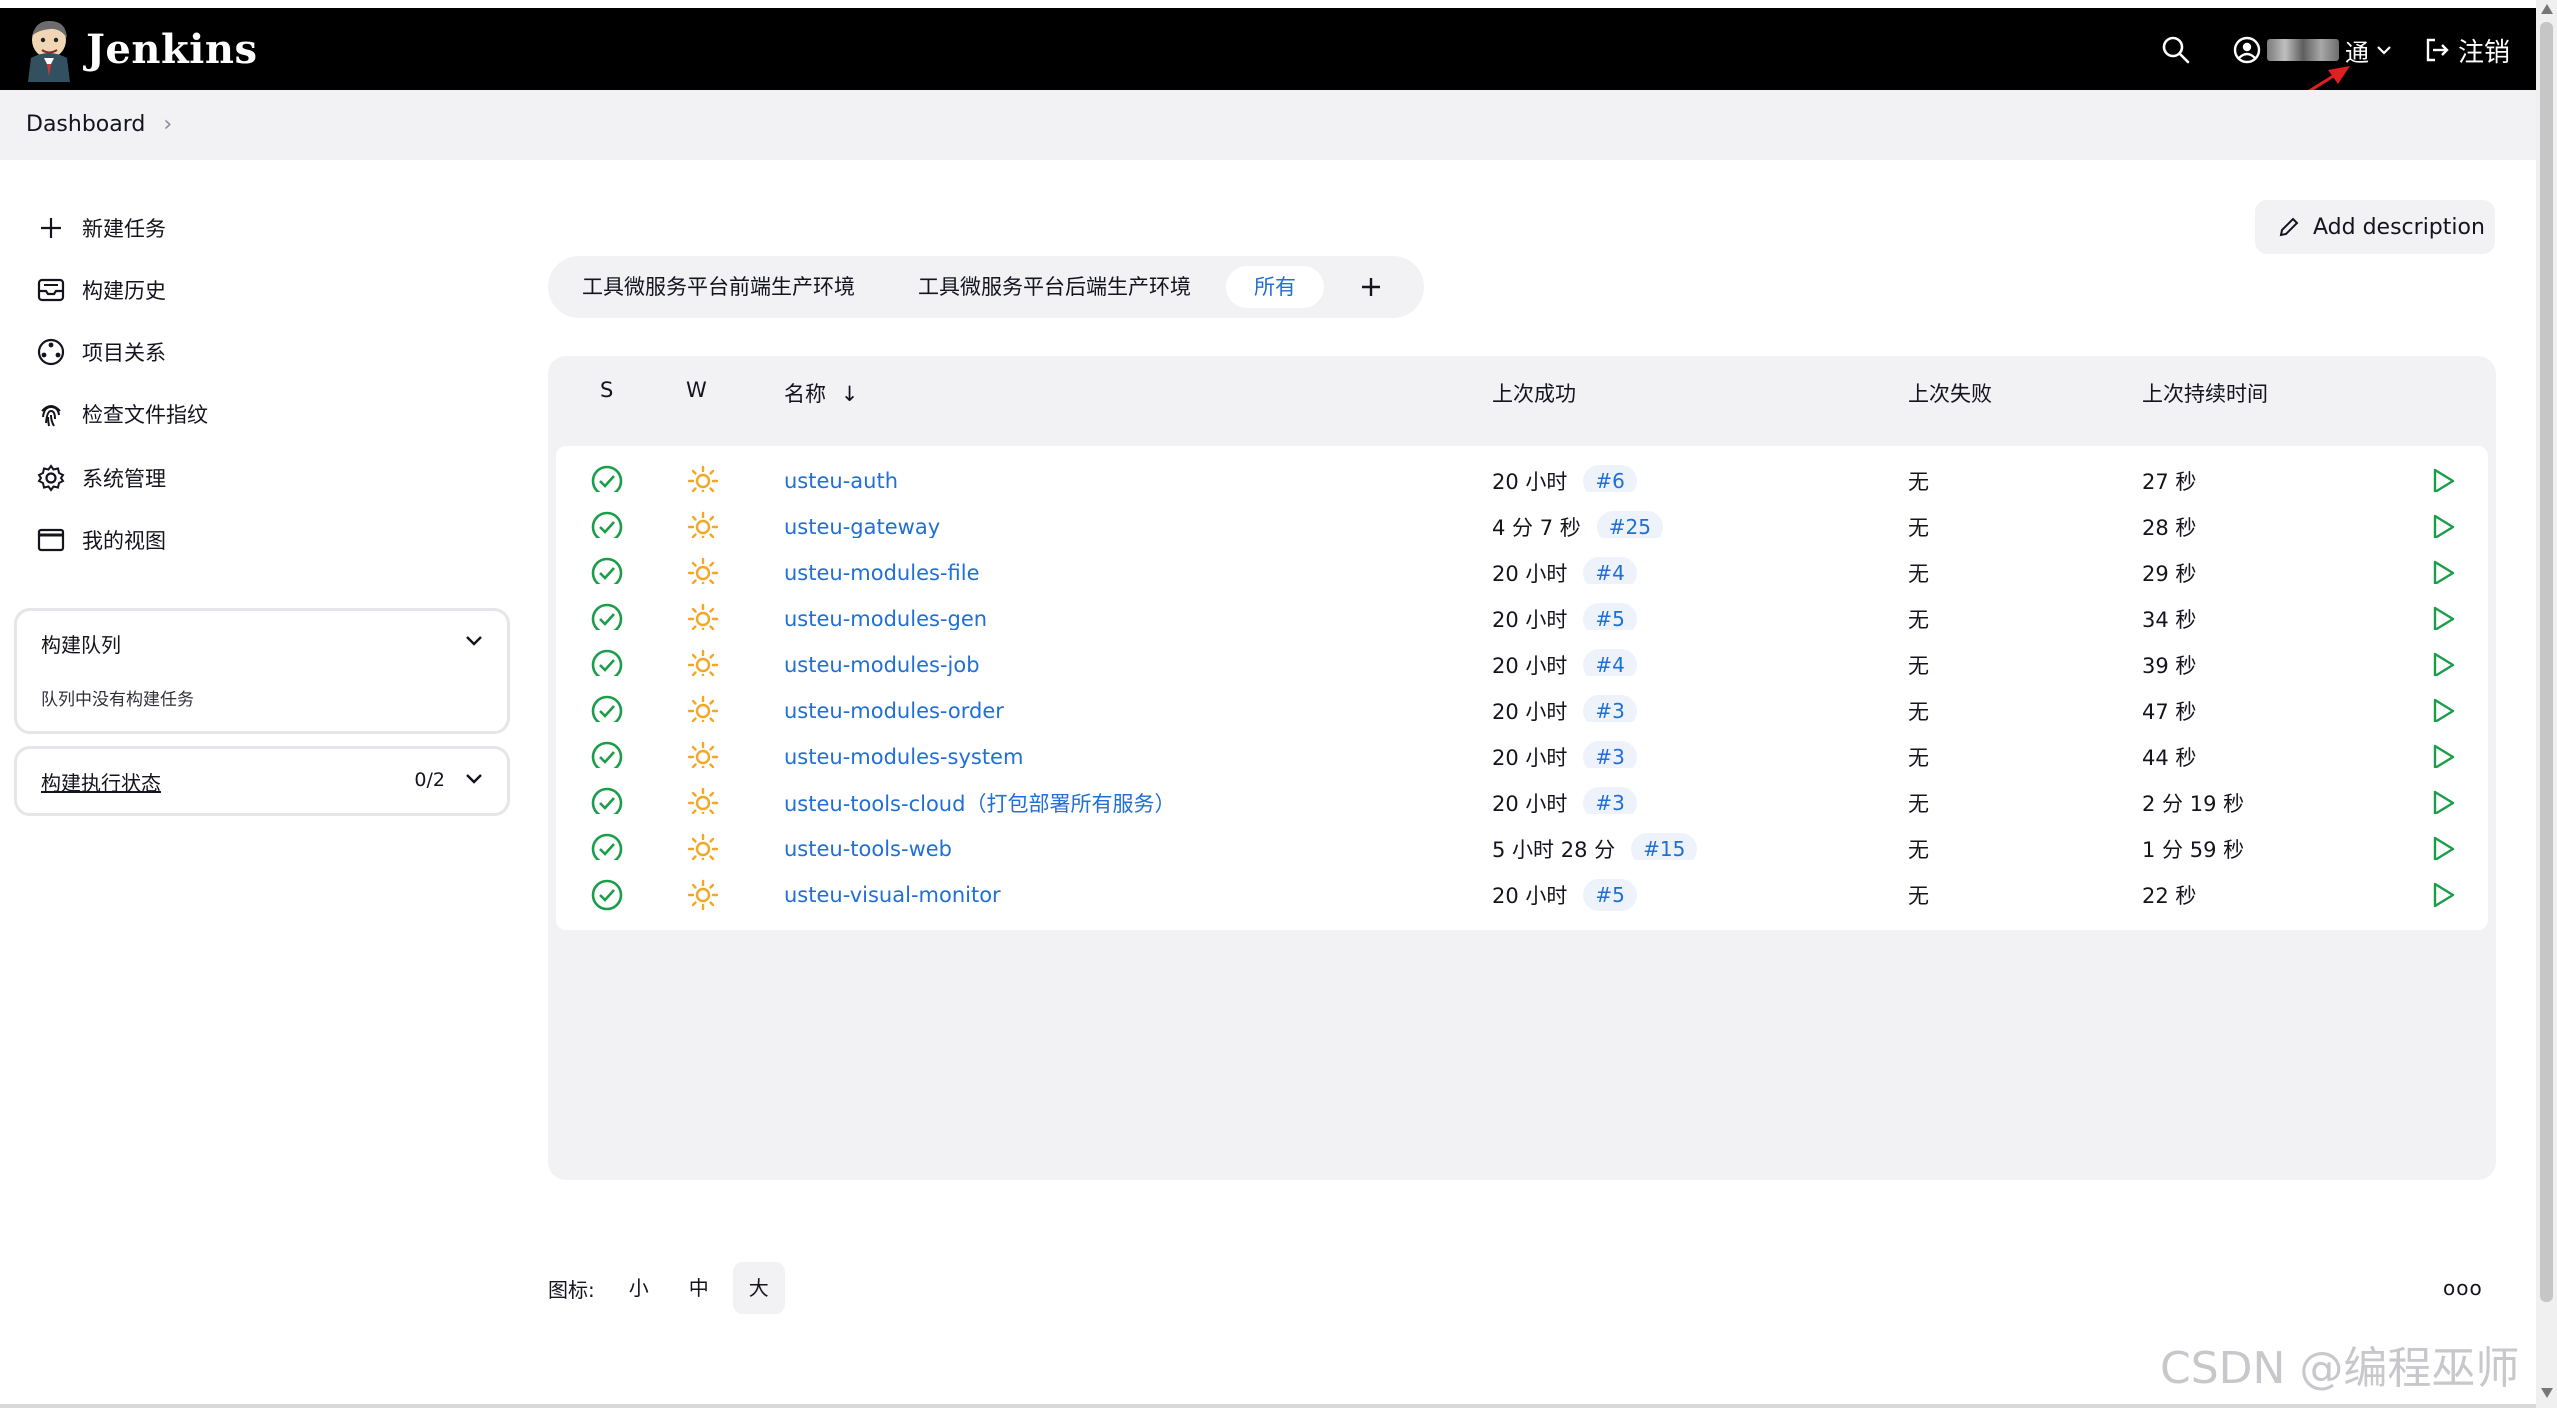  I want to click on scroll-down-icon, so click(2547, 1393).